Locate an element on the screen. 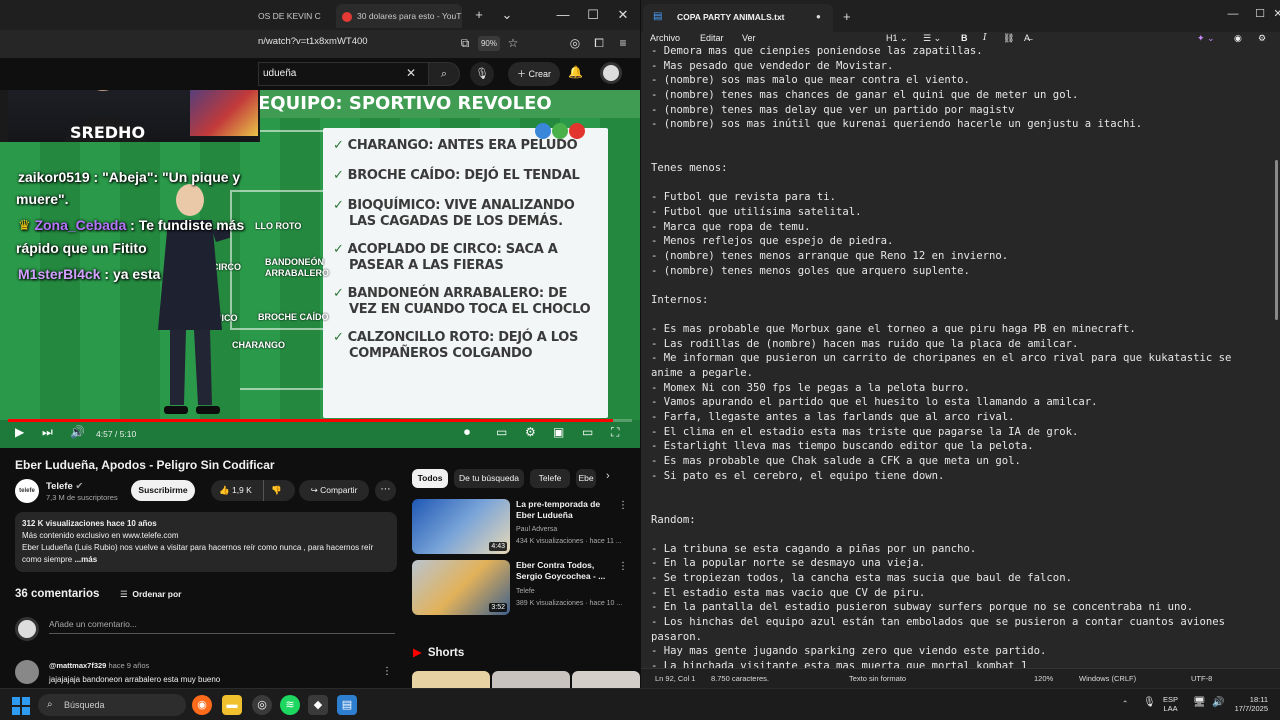 This screenshot has width=1280, height=720. chip-telefe: Telefe is located at coordinates (550, 478).